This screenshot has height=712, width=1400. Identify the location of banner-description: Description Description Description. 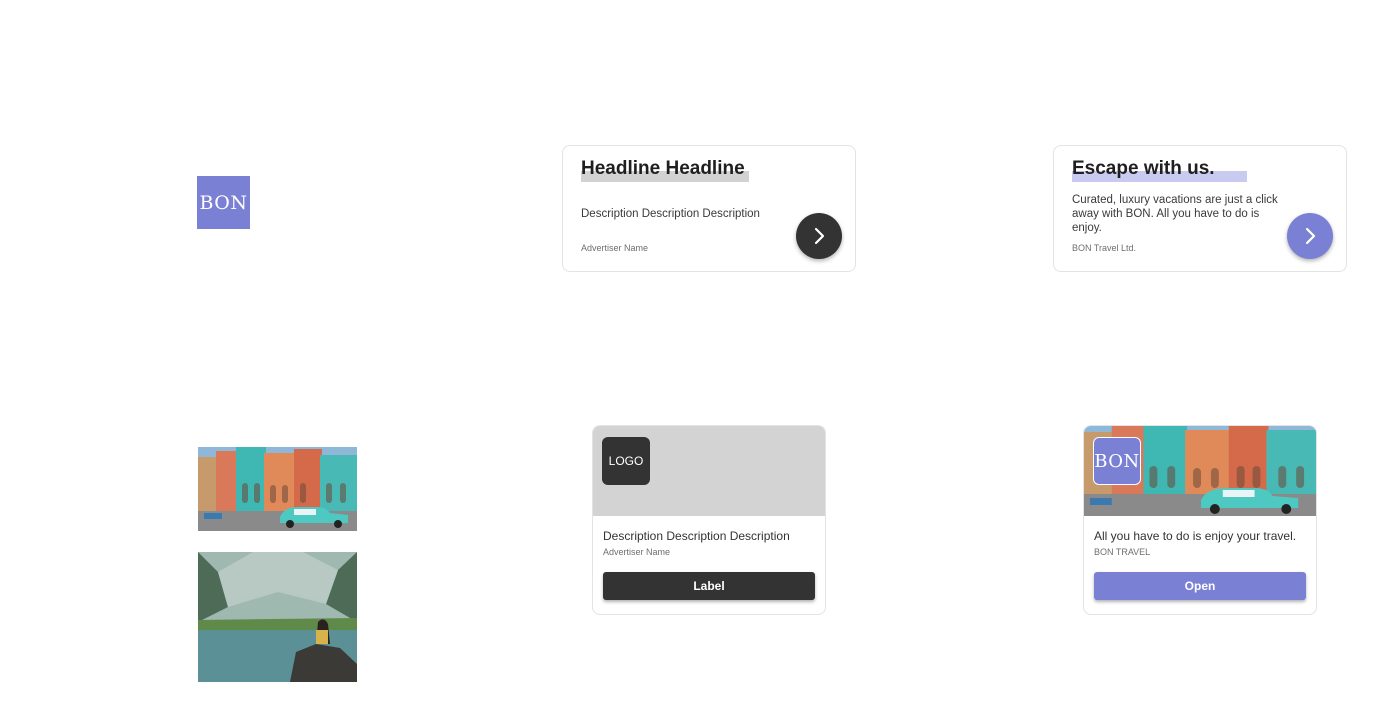
(670, 214).